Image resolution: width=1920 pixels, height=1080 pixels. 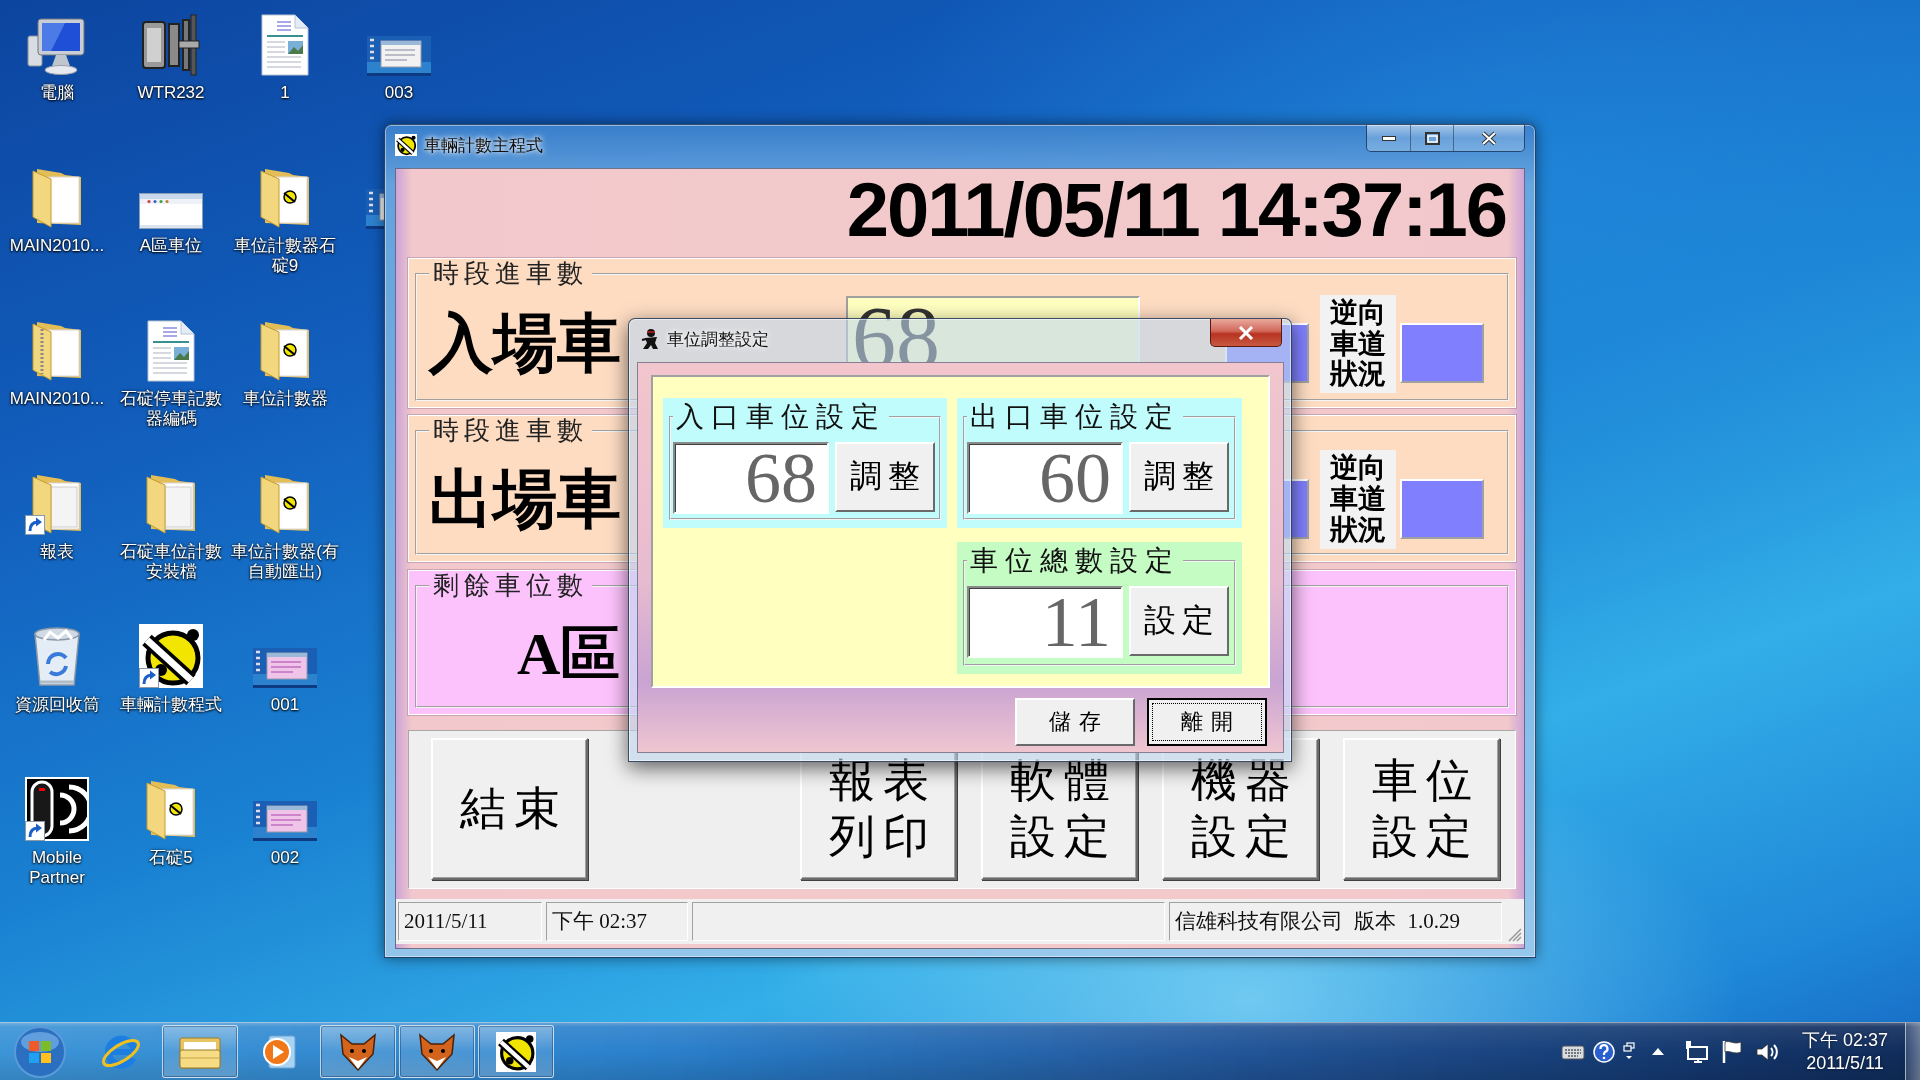 What do you see at coordinates (1335, 921) in the screenshot?
I see `status-info: 信雄科技有限公司 版本 1.0.29` at bounding box center [1335, 921].